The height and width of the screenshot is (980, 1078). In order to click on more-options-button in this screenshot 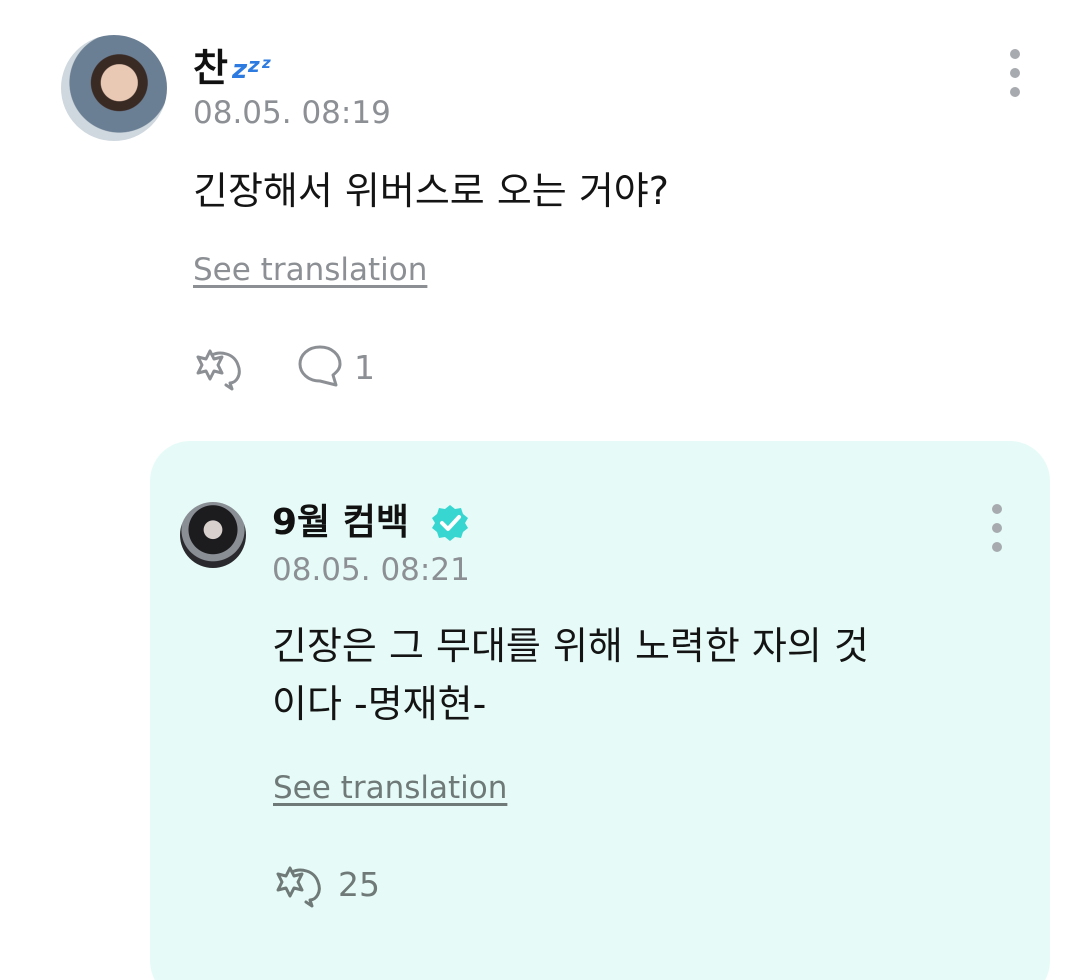, I will do `click(1015, 73)`.